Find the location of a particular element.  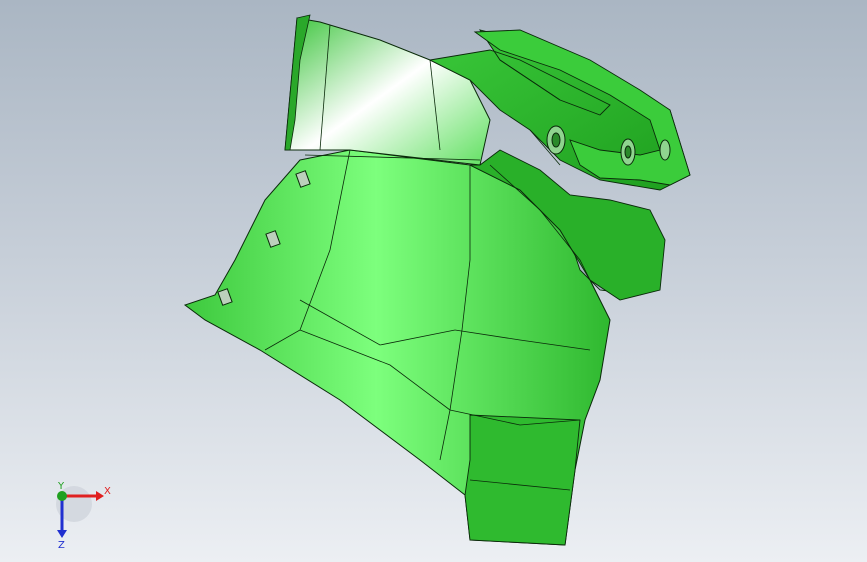

coordinate-triad: X Y Z is located at coordinates (83, 515).